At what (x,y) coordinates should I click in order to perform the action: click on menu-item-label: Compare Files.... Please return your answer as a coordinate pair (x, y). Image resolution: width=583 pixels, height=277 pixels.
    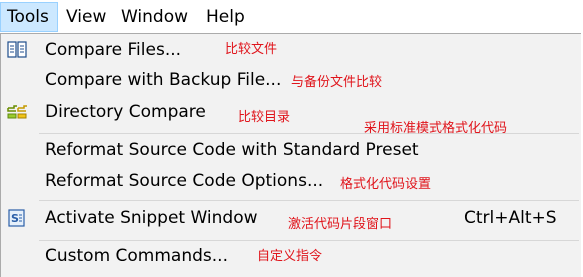
    Looking at the image, I should click on (113, 50).